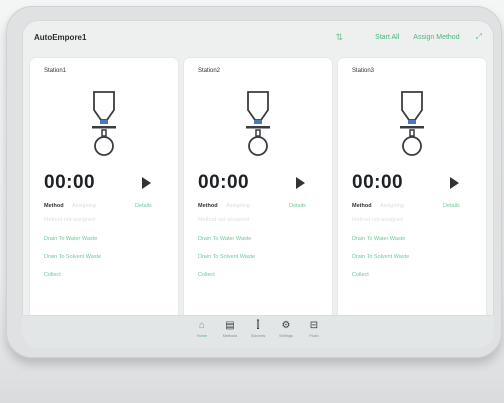 Image resolution: width=504 pixels, height=403 pixels. Describe the element at coordinates (202, 325) in the screenshot. I see `home-icon: ⌂` at that location.